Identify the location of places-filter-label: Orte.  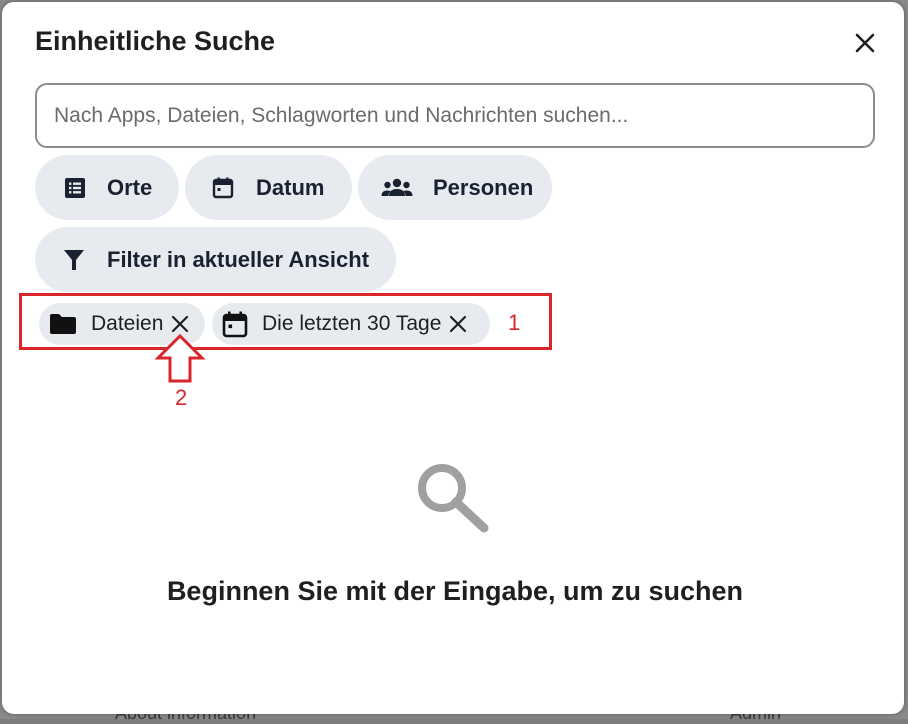
(130, 187).